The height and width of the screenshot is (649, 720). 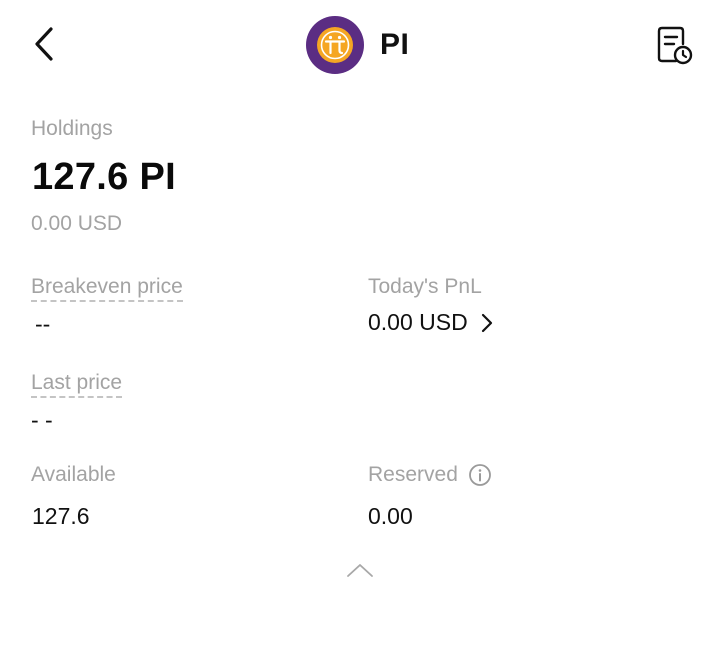 I want to click on chevron-left-icon, so click(x=44, y=44).